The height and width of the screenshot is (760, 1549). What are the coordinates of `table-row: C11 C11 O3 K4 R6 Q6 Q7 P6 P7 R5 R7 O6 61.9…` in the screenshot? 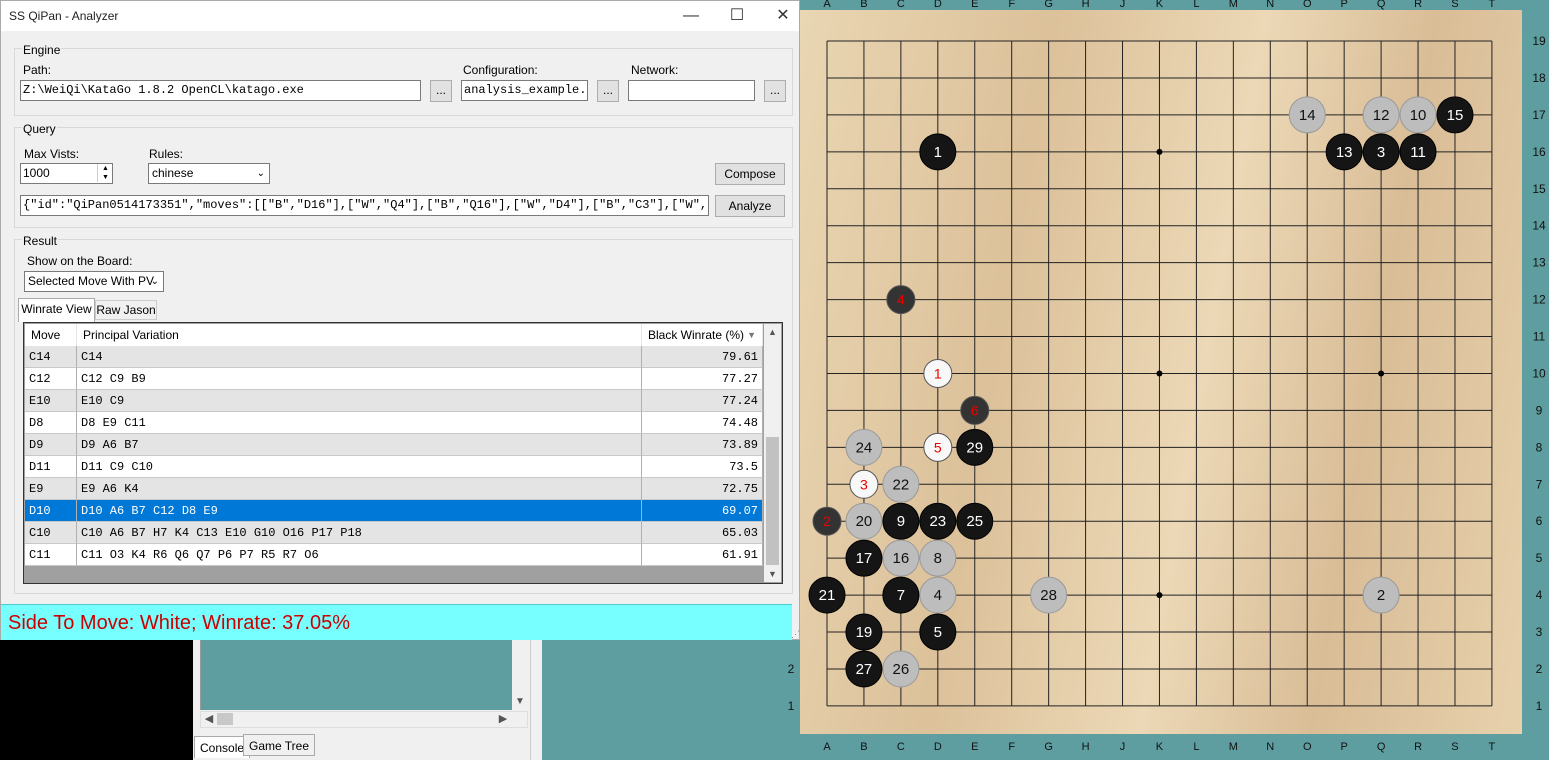 It's located at (394, 555).